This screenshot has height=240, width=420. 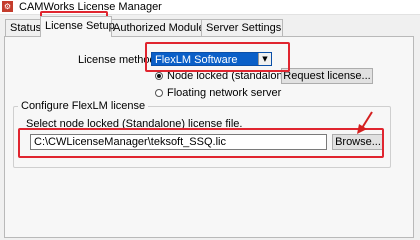 What do you see at coordinates (83, 106) in the screenshot?
I see `flexlm-group-title: Configure FlexLM license` at bounding box center [83, 106].